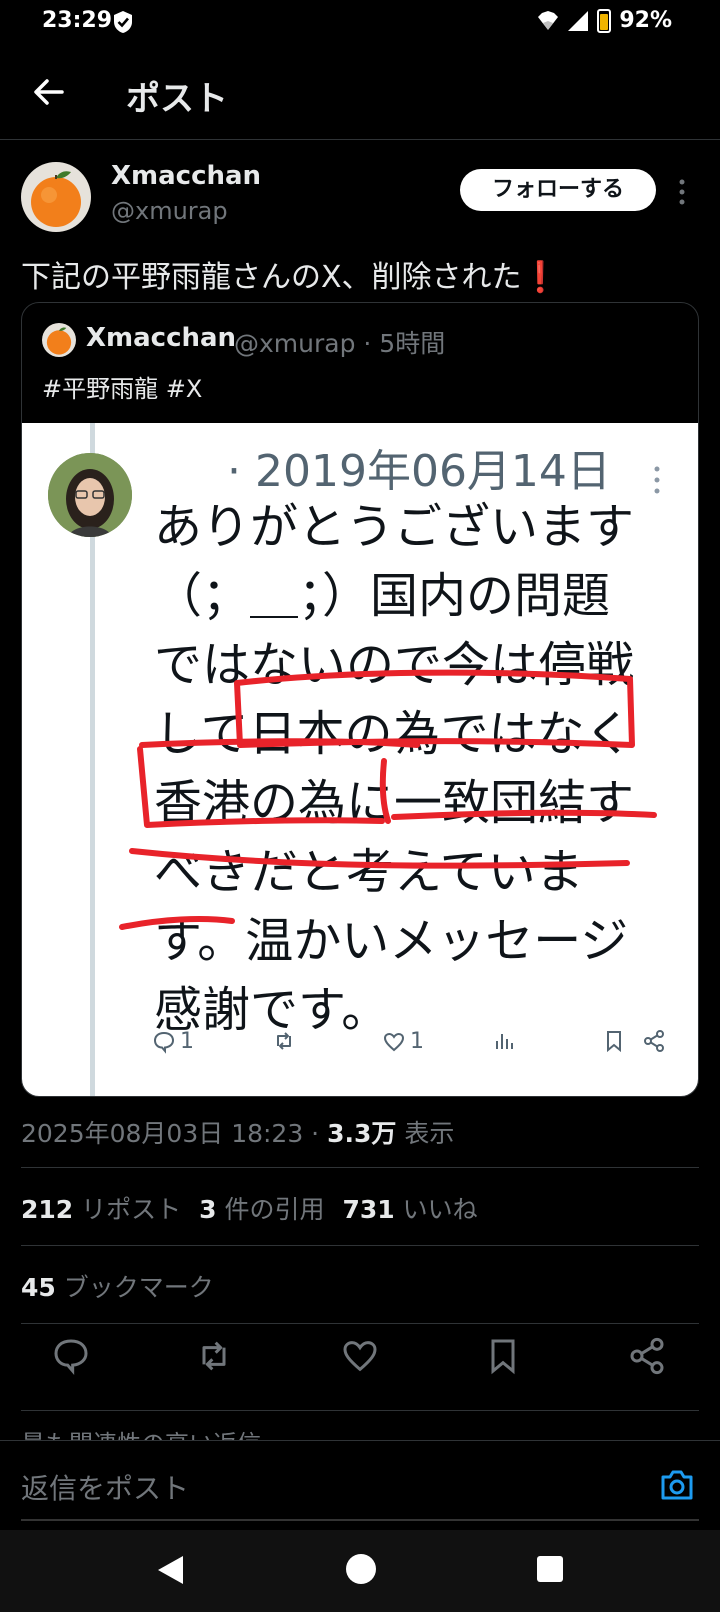 This screenshot has width=720, height=1612. What do you see at coordinates (362, 1133) in the screenshot?
I see `view-count: 3.3万` at bounding box center [362, 1133].